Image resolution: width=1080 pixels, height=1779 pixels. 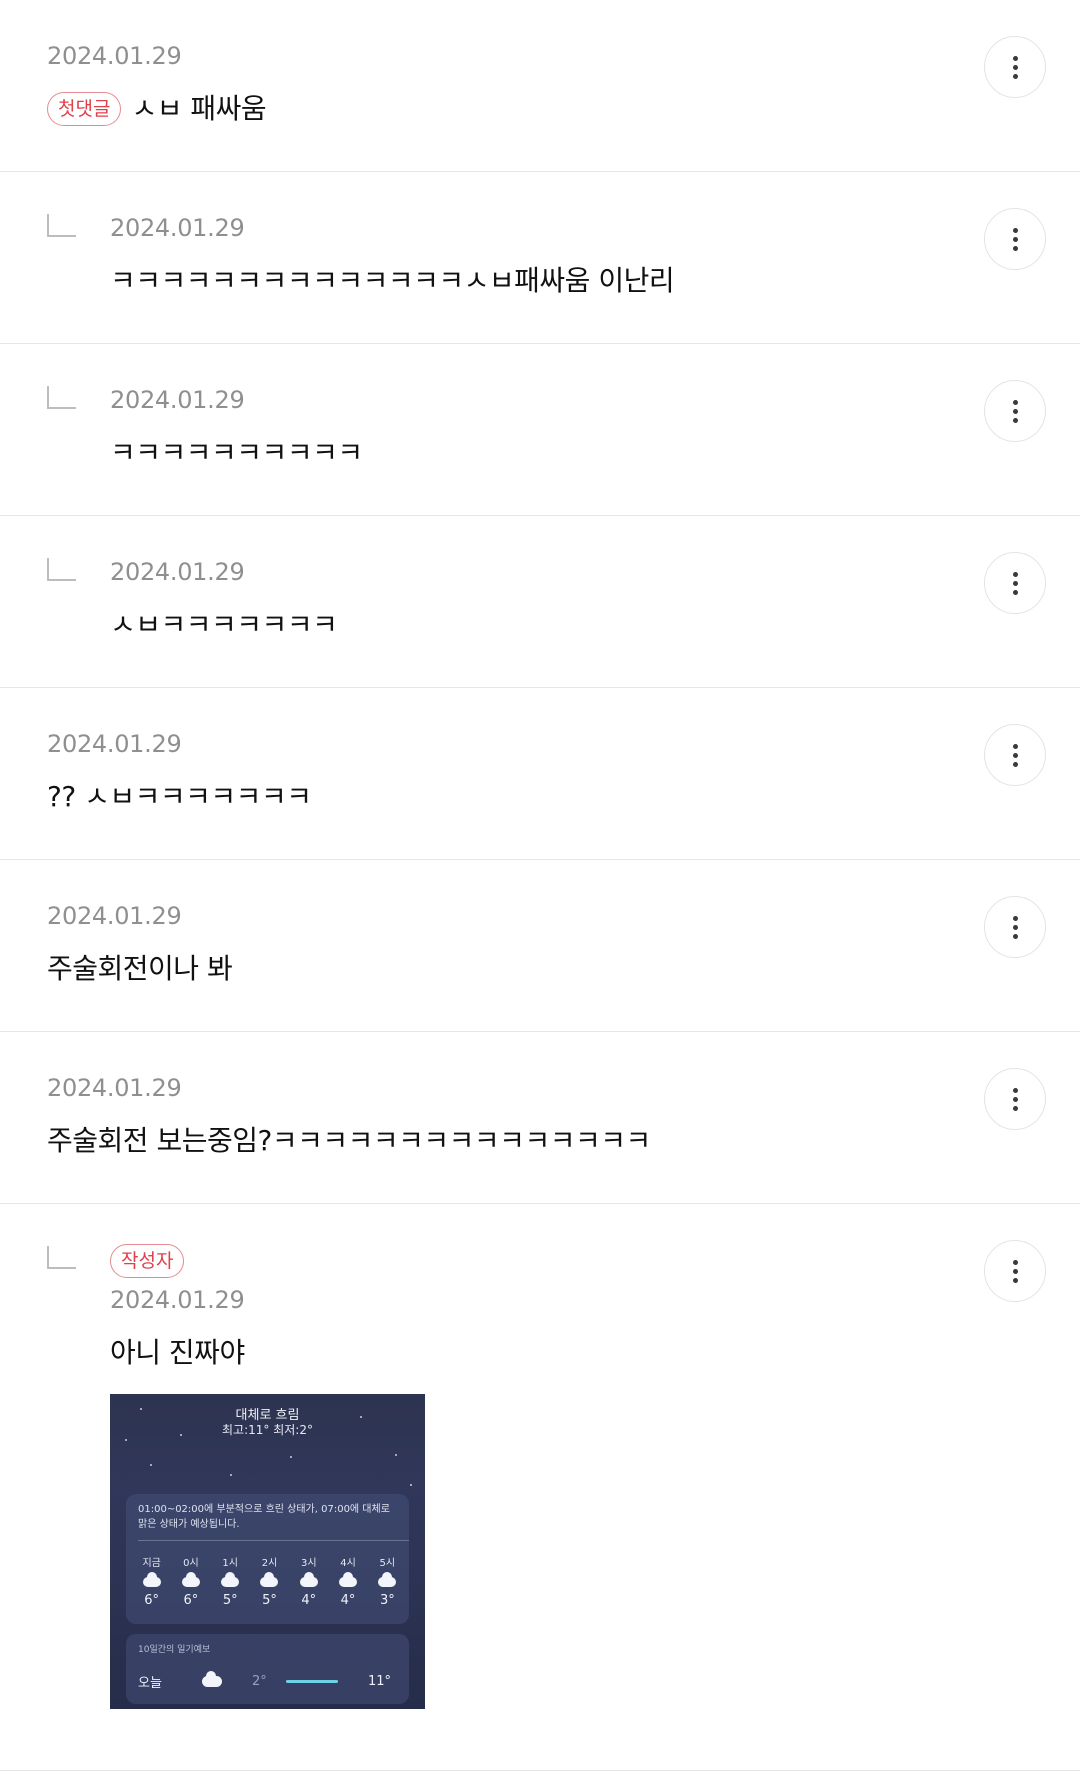 What do you see at coordinates (199, 108) in the screenshot?
I see `comment-text: ㅅㅂ 패싸움` at bounding box center [199, 108].